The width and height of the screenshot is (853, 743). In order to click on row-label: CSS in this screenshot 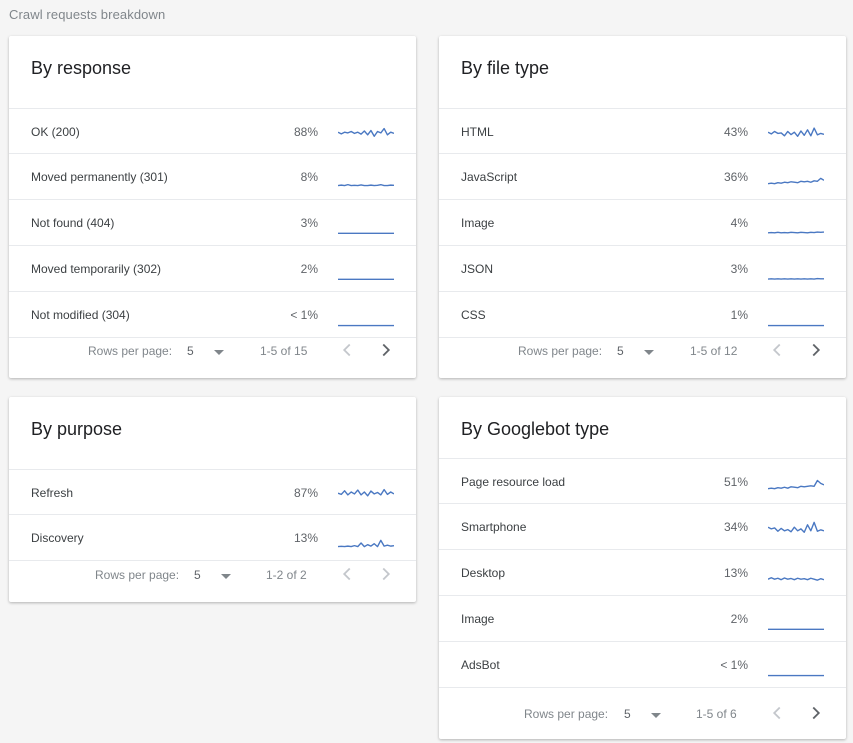, I will do `click(473, 315)`.